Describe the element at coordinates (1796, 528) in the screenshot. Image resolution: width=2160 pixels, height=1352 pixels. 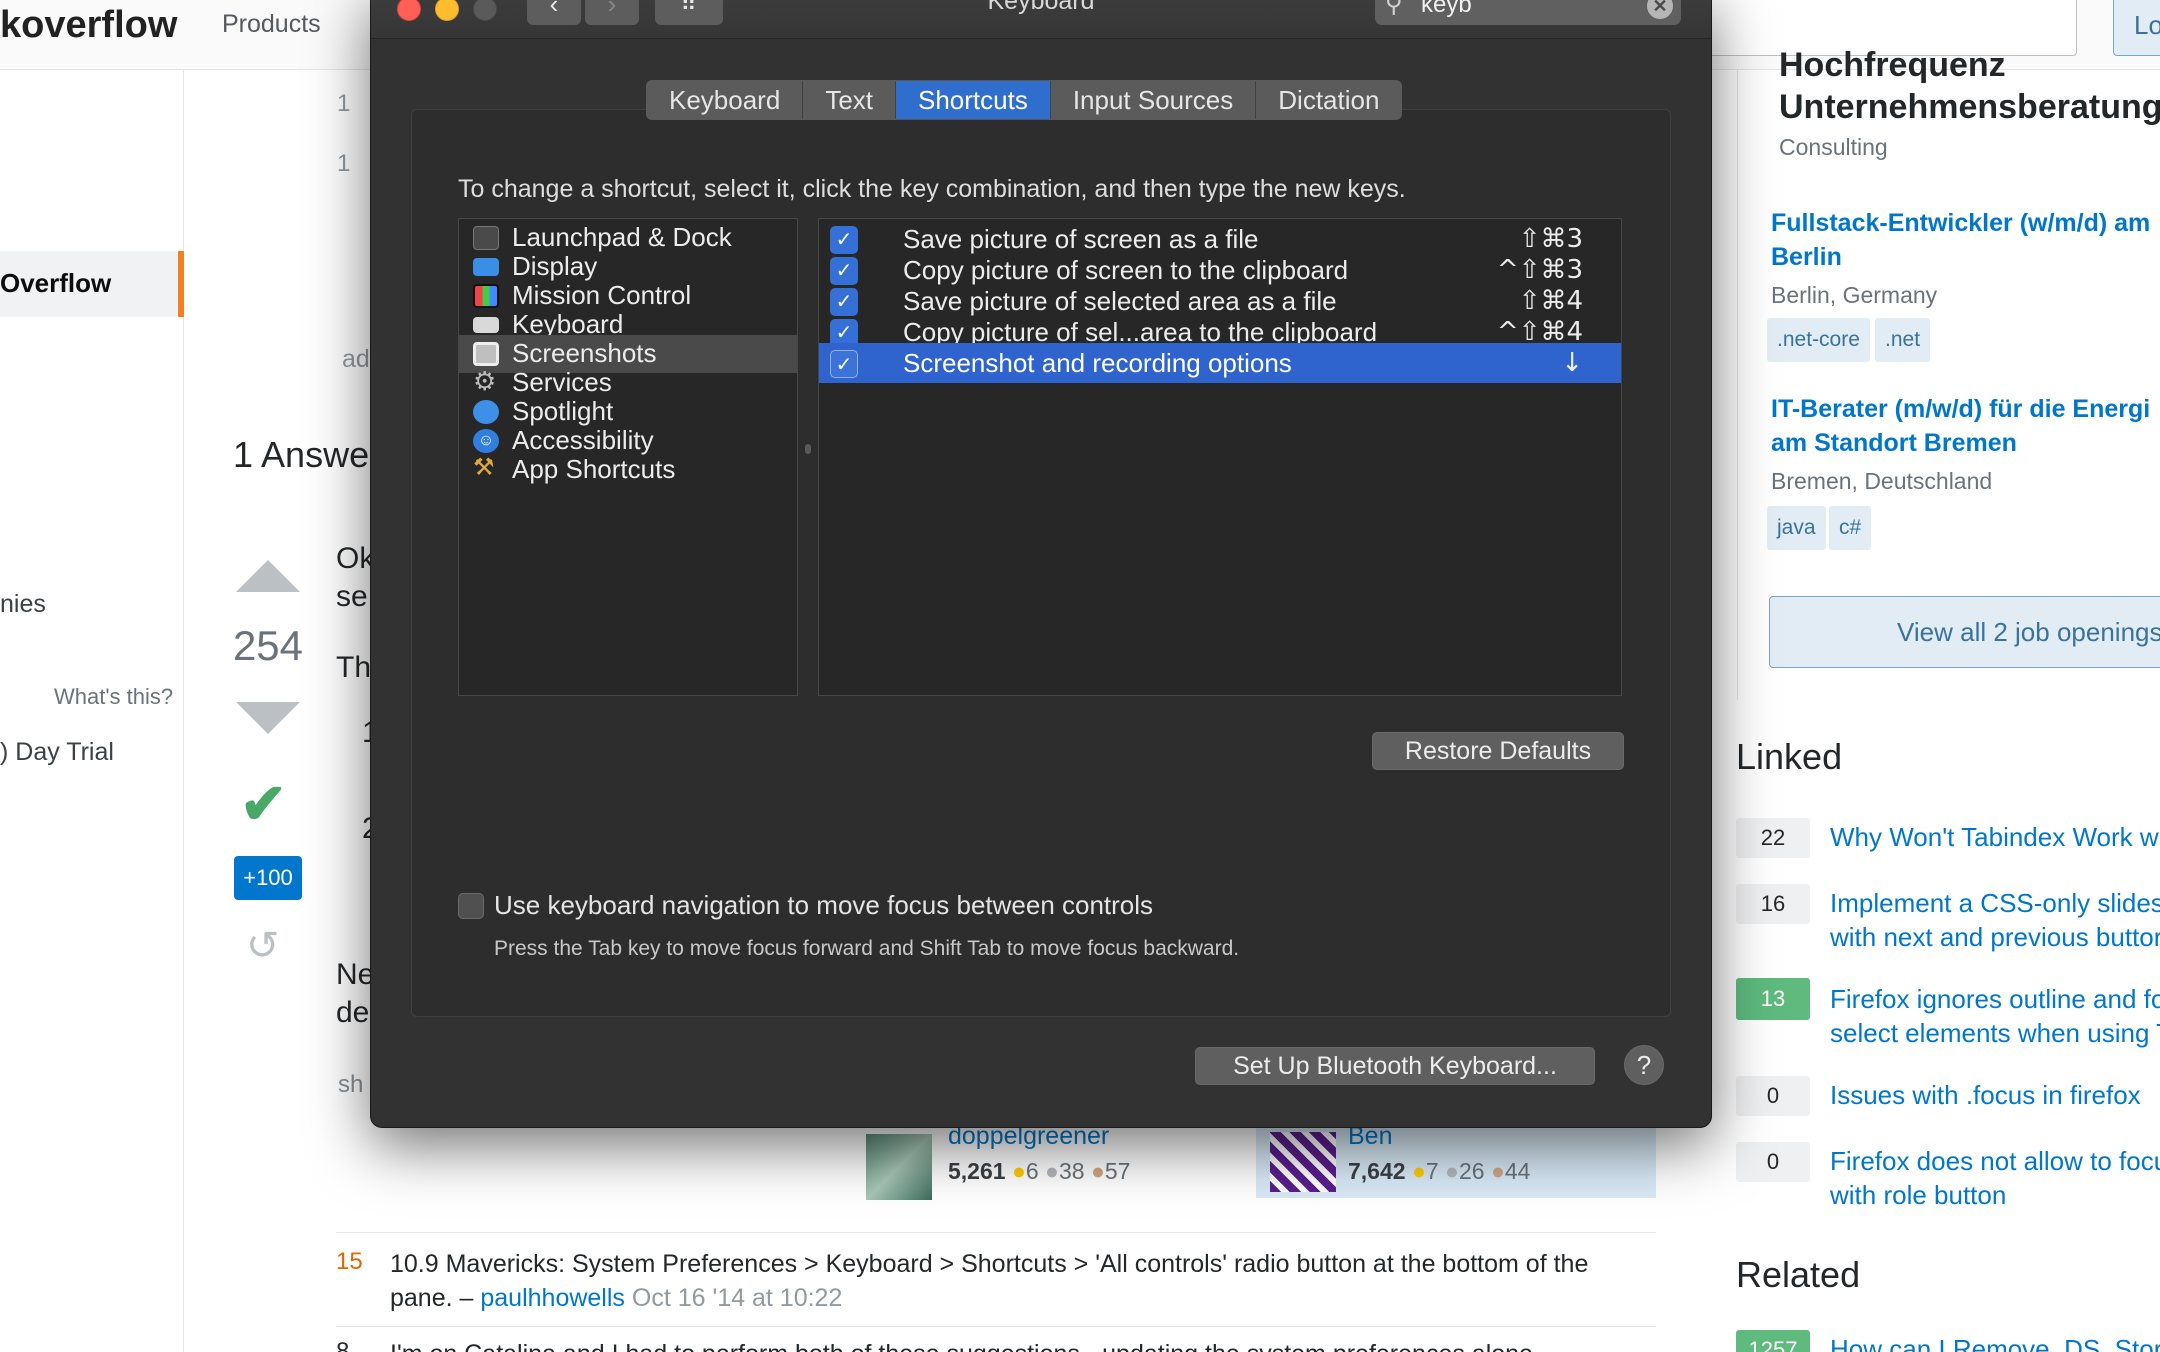
I see `tag: java` at that location.